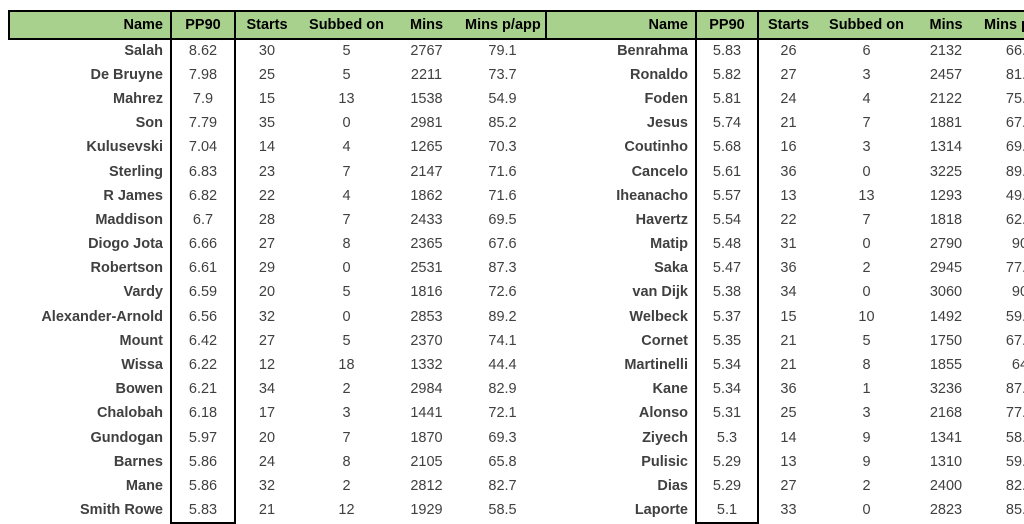  Describe the element at coordinates (426, 317) in the screenshot. I see `cell-mins: 2853` at that location.